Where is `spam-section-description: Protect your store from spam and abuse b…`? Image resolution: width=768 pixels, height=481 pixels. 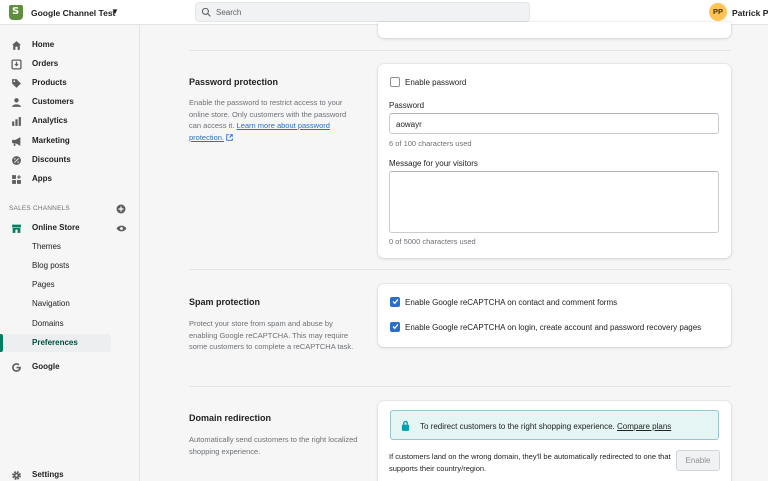 spam-section-description: Protect your store from spam and abuse b… is located at coordinates (271, 335).